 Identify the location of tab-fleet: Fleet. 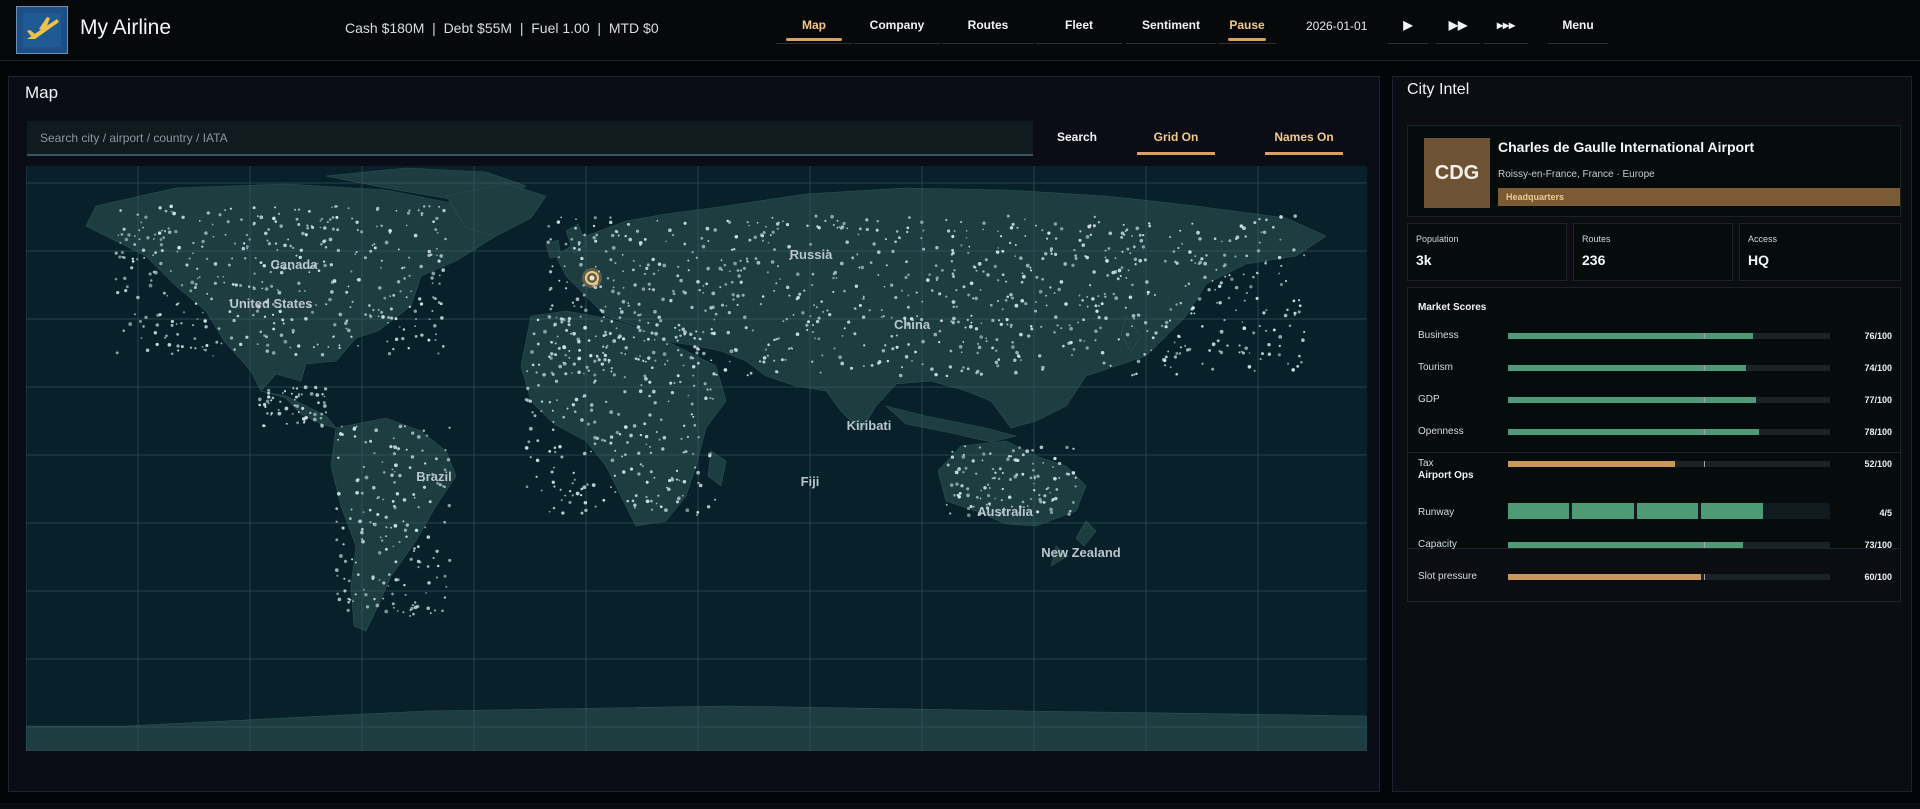
(1079, 26).